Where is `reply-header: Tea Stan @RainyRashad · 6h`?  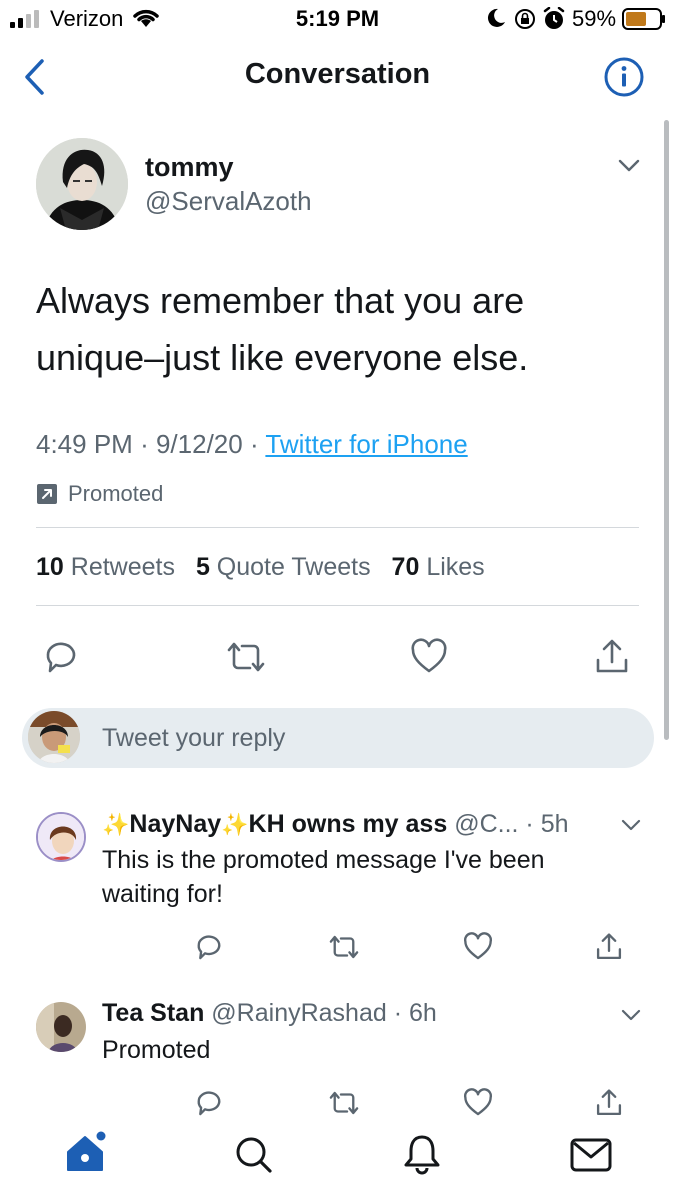
reply-header: Tea Stan @RainyRashad · 6h is located at coordinates (269, 1013).